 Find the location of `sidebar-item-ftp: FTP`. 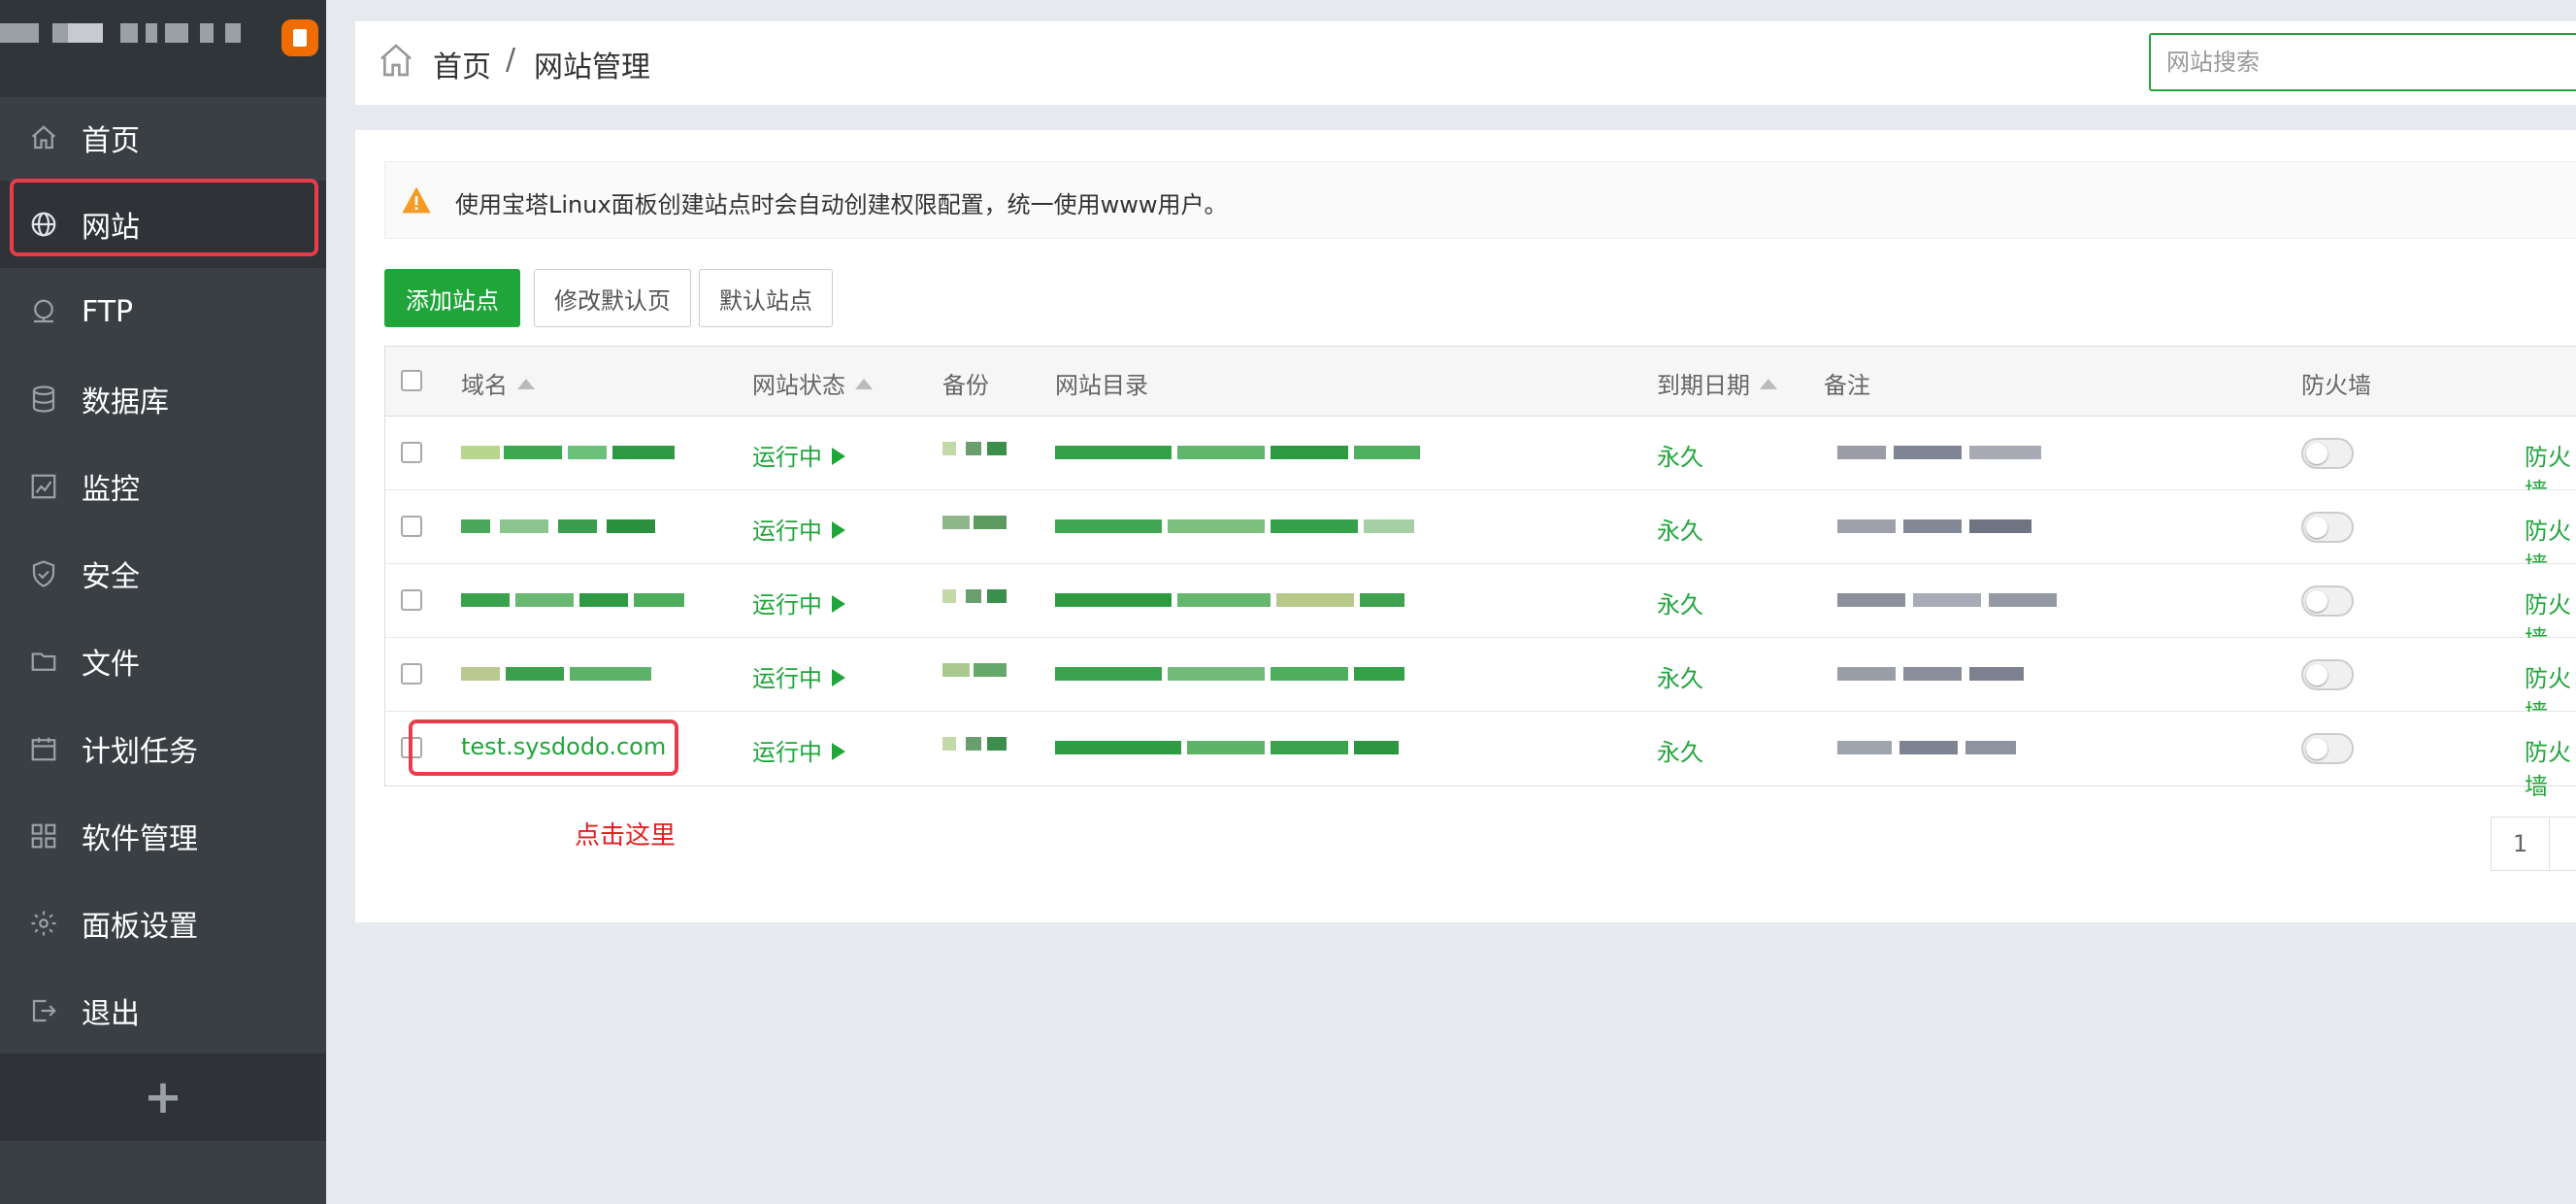

sidebar-item-ftp: FTP is located at coordinates (163, 312).